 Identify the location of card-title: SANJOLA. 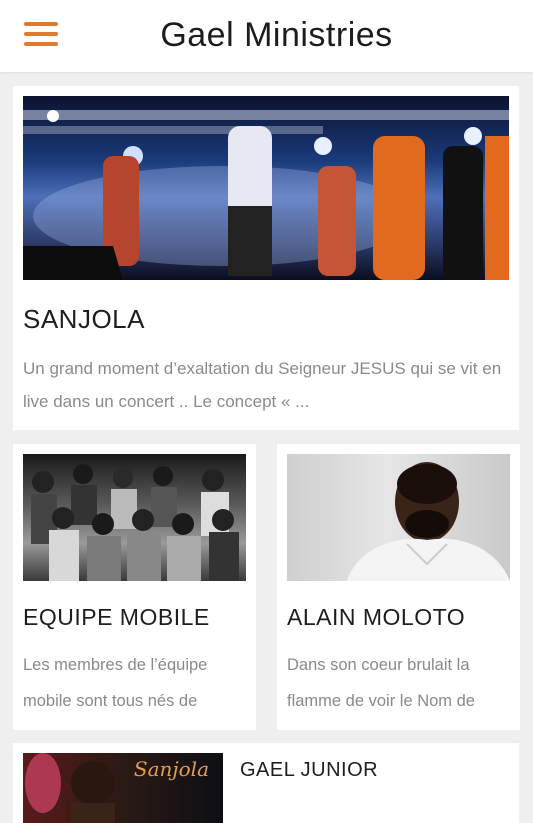
(84, 319).